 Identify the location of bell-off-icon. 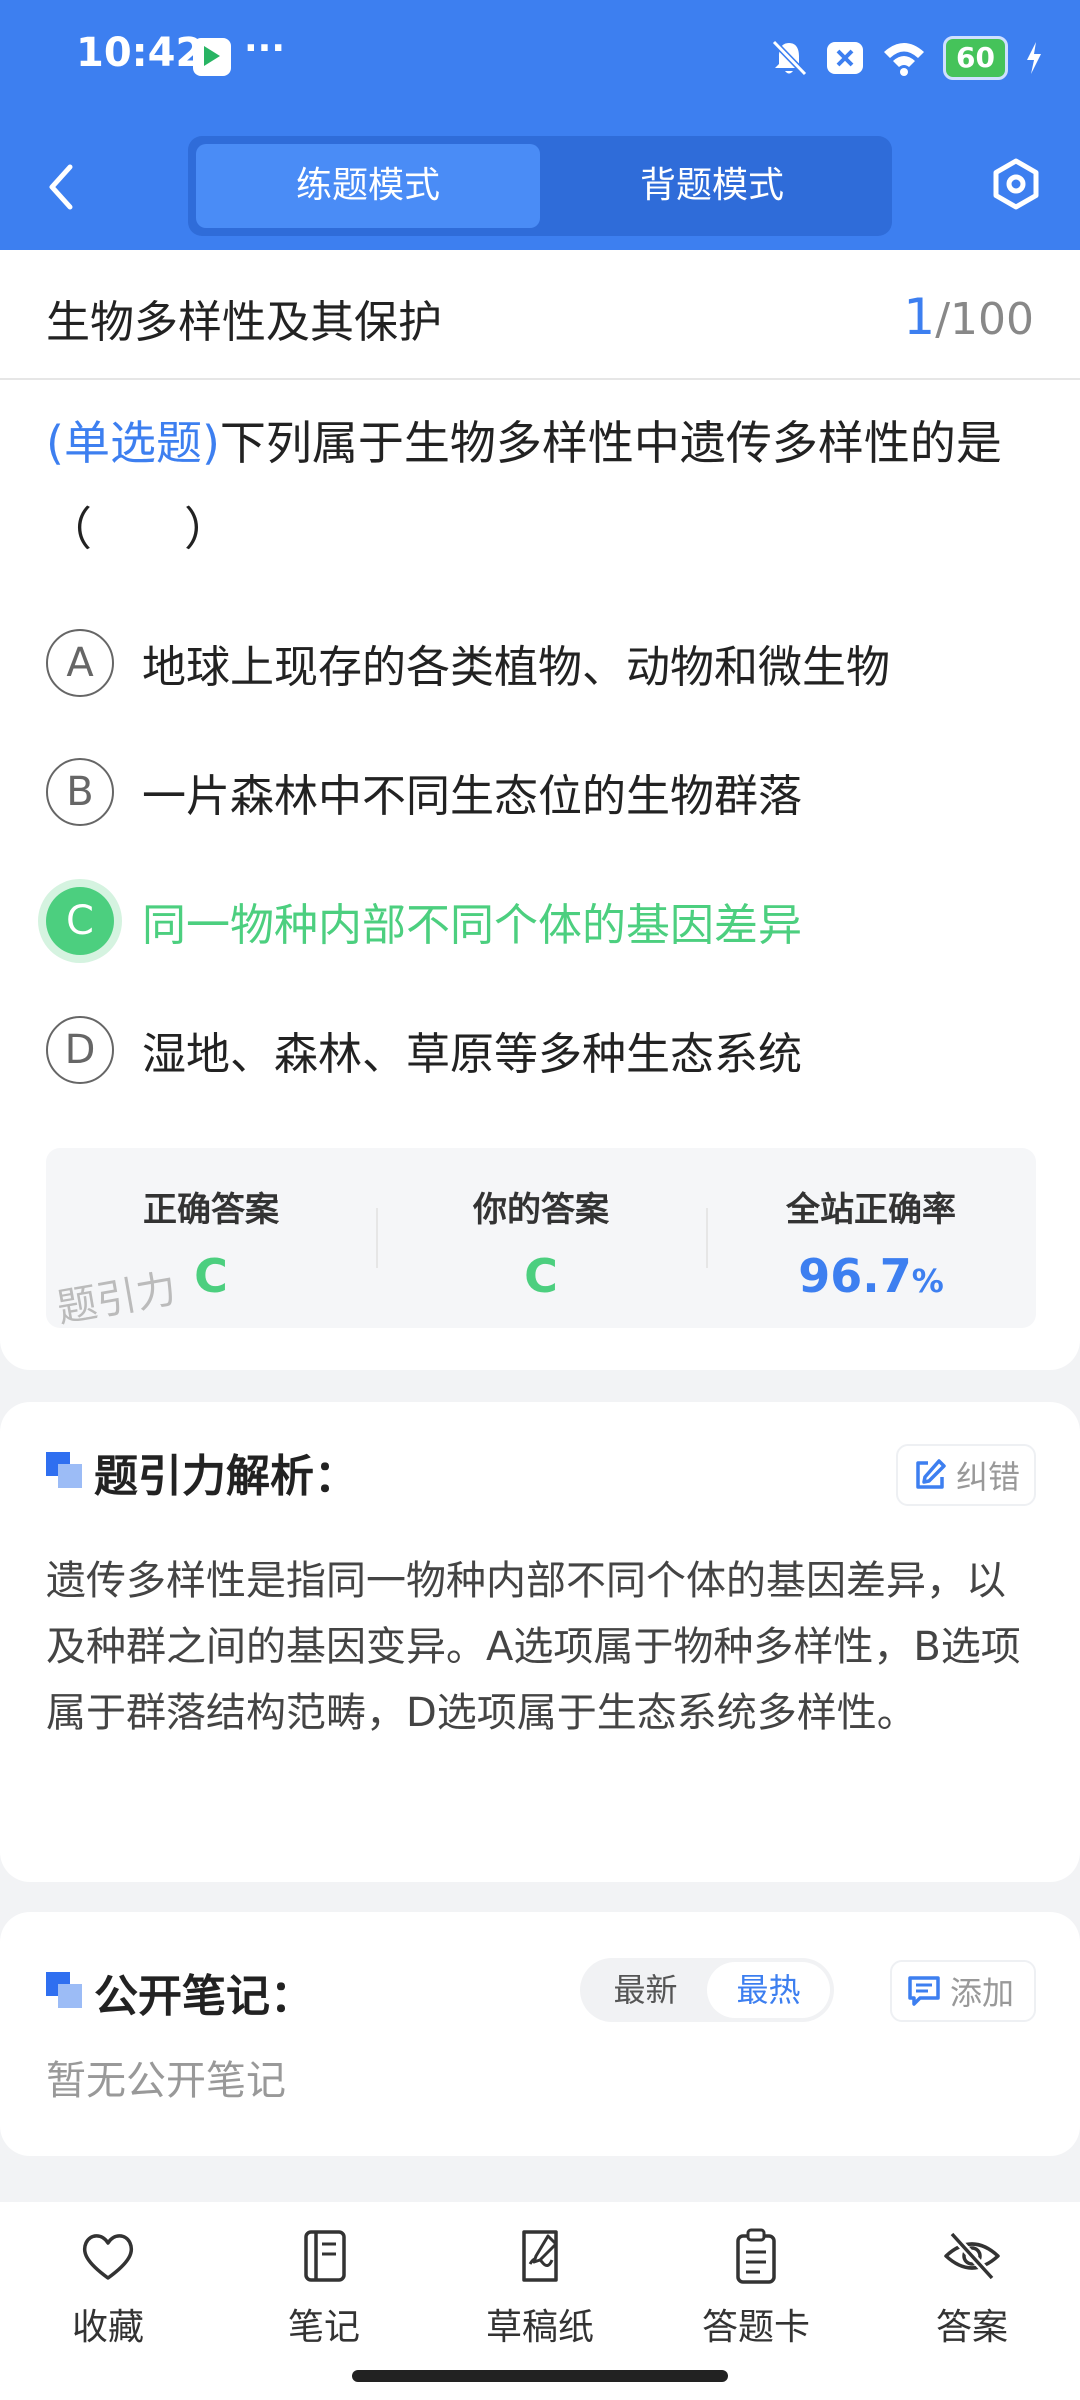
(789, 58).